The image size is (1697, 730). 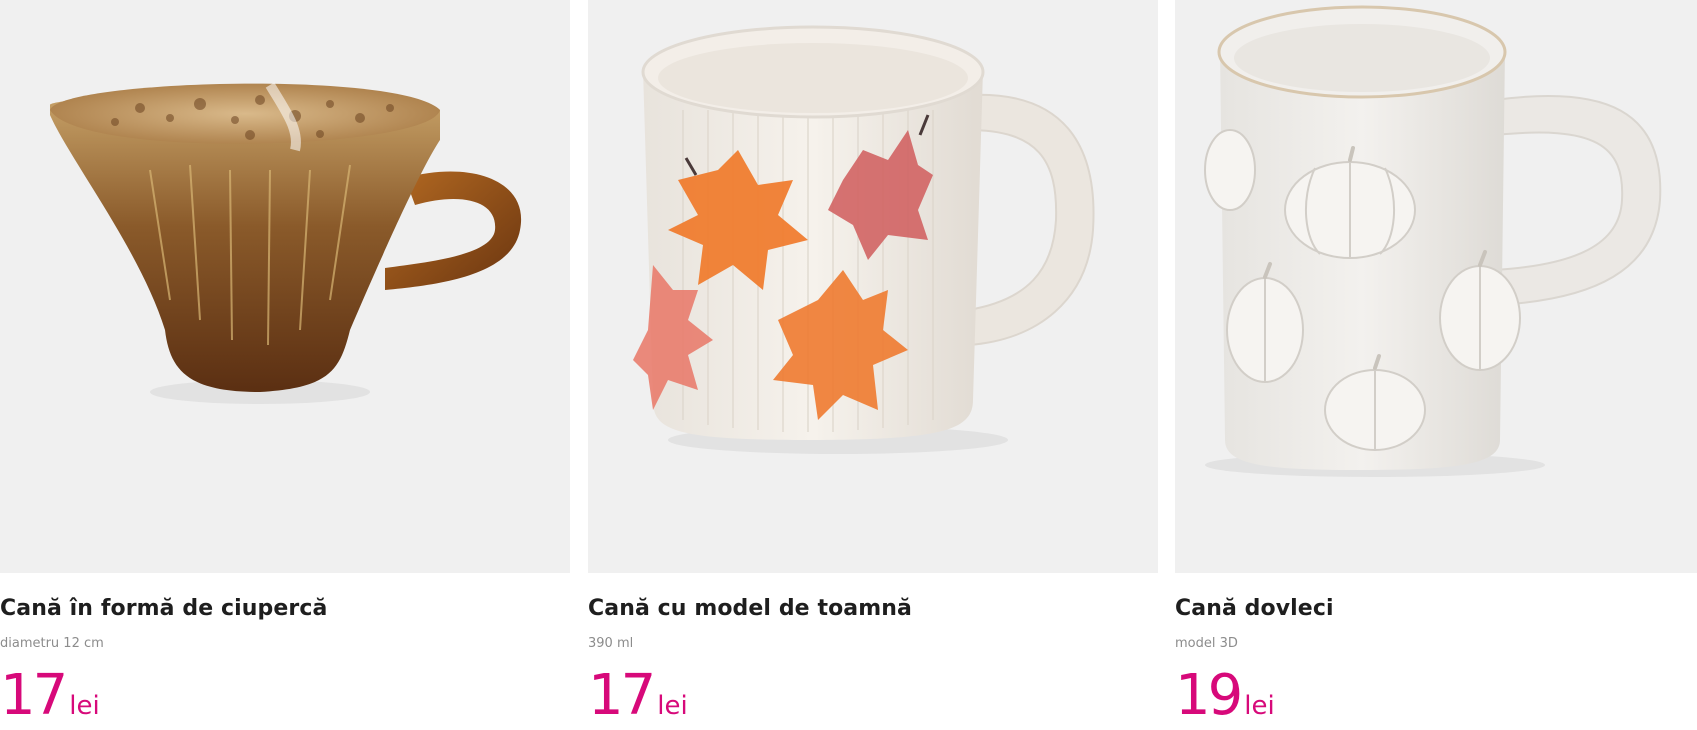 What do you see at coordinates (286, 243) in the screenshot?
I see `mushroom-mug-illustration` at bounding box center [286, 243].